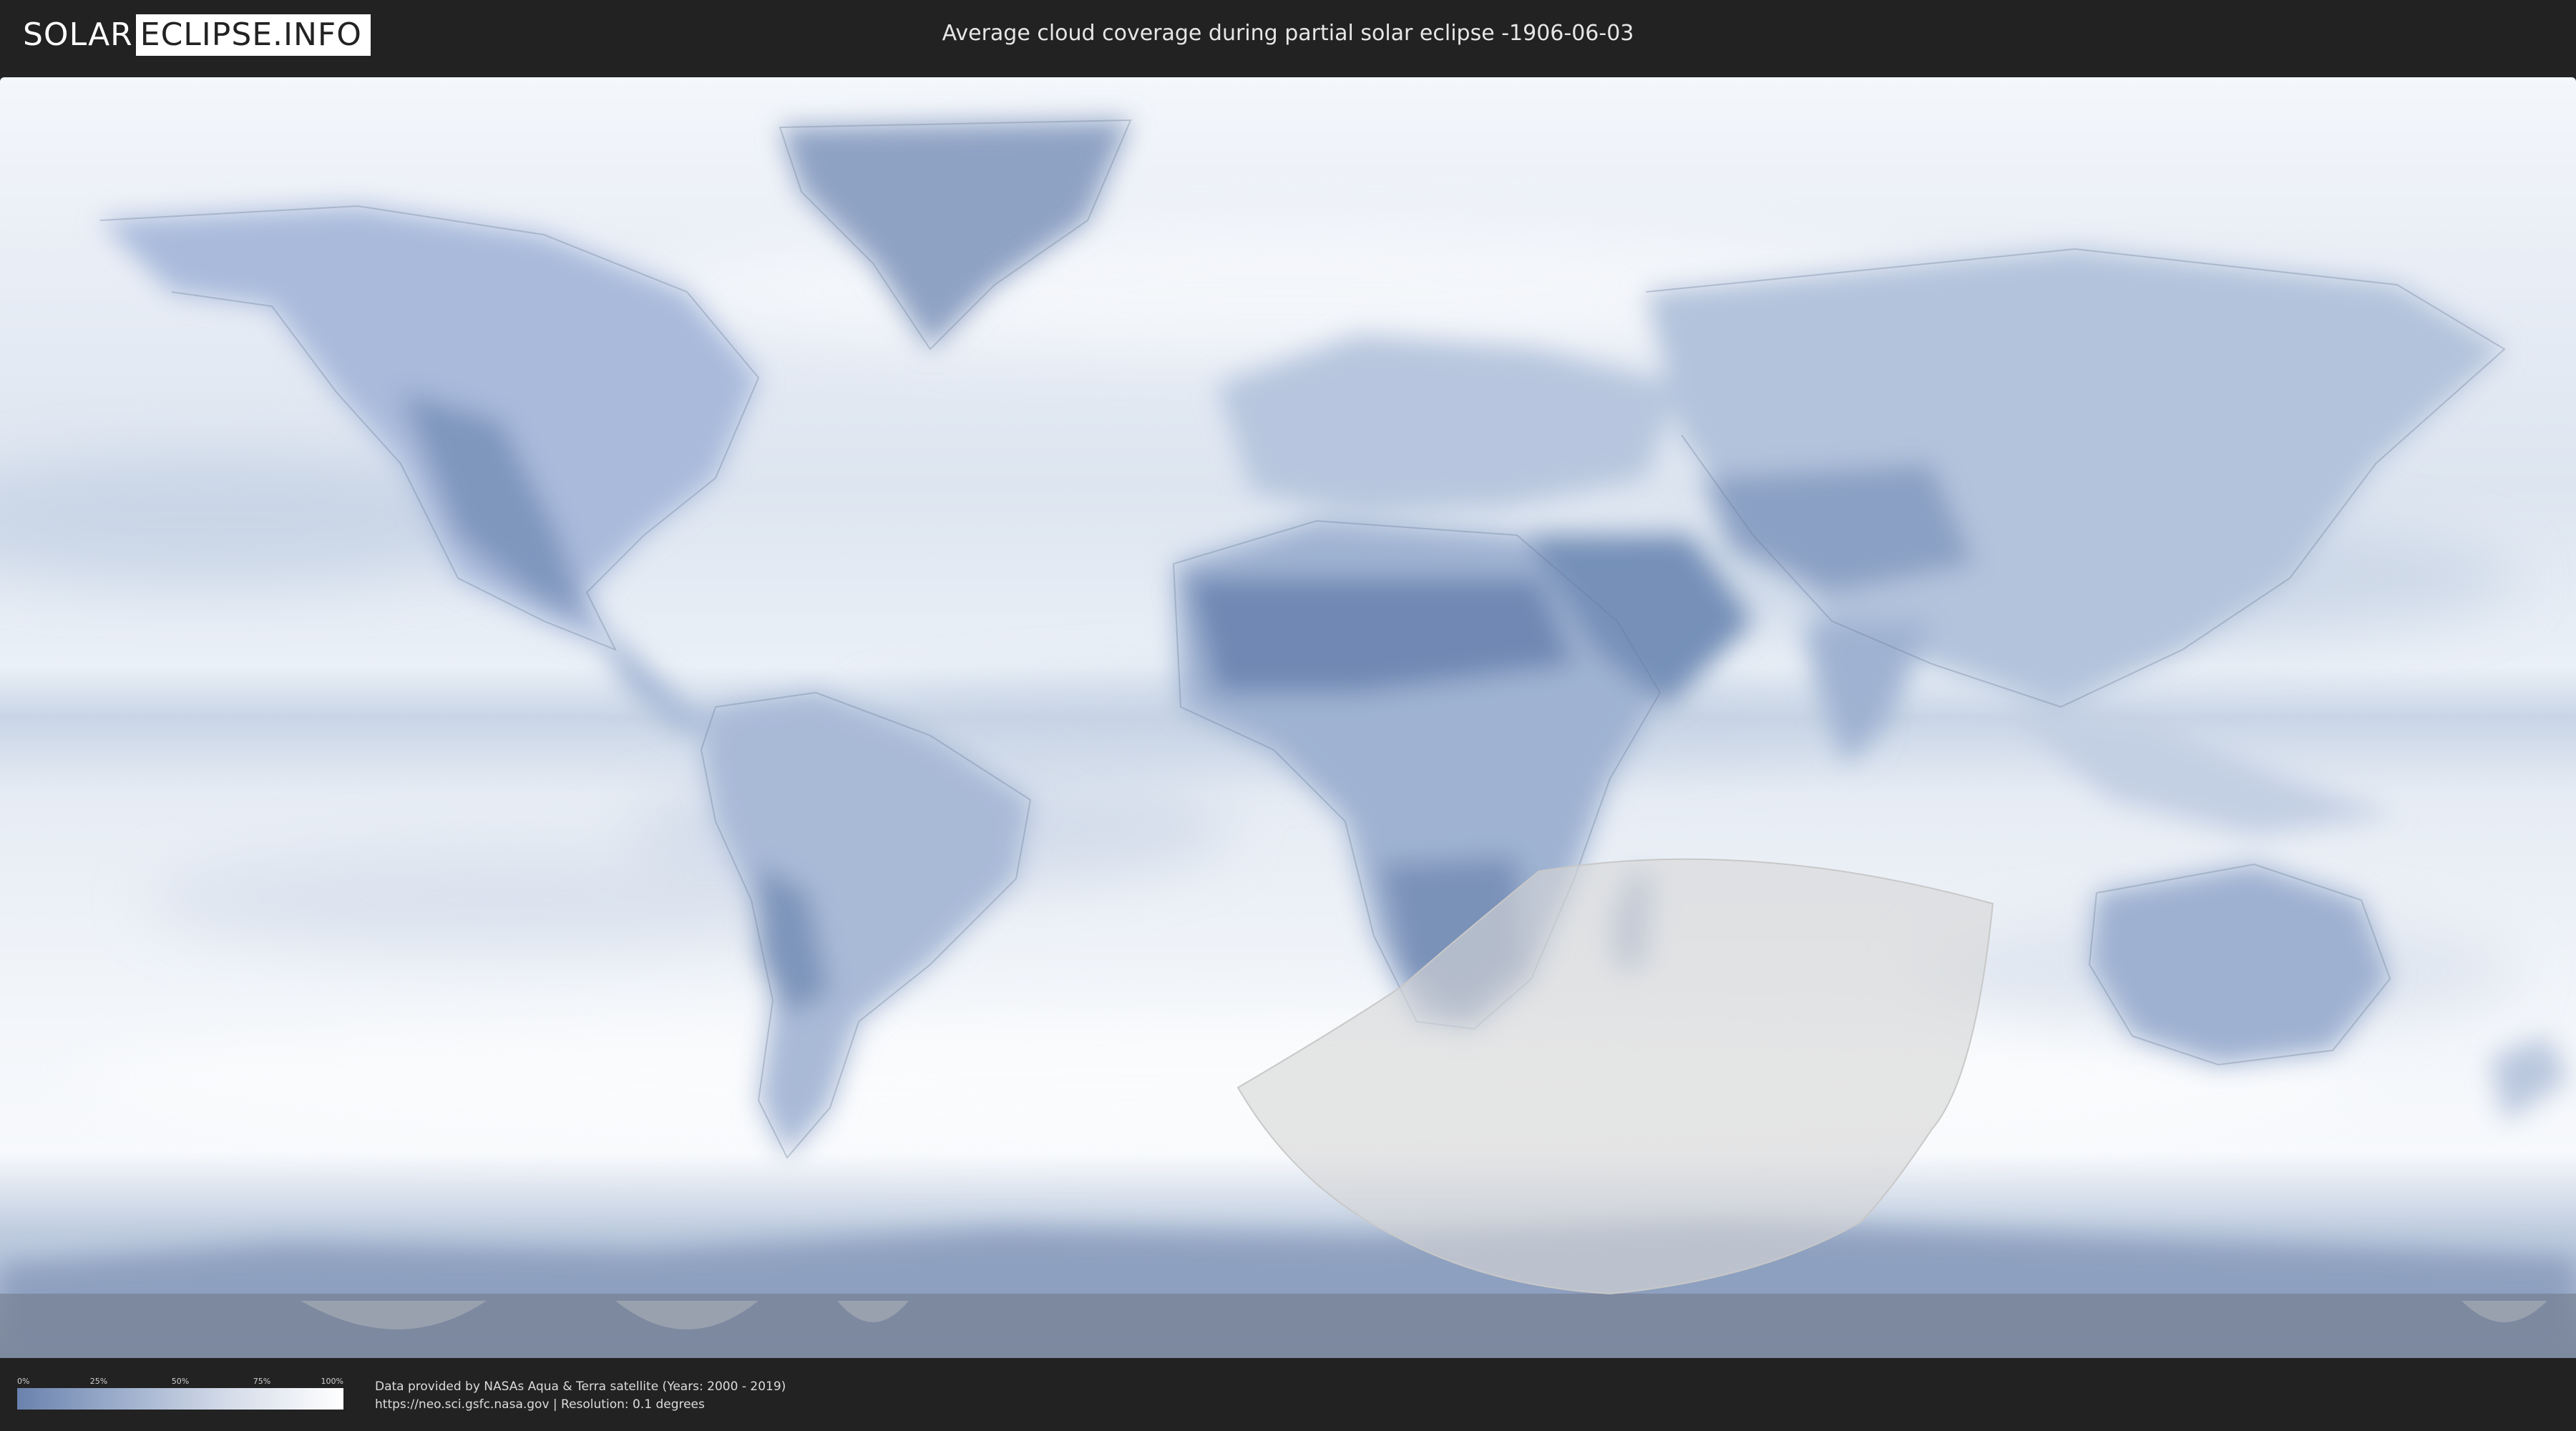 Image resolution: width=2576 pixels, height=1431 pixels. I want to click on legend-tick-25: 25%, so click(98, 1382).